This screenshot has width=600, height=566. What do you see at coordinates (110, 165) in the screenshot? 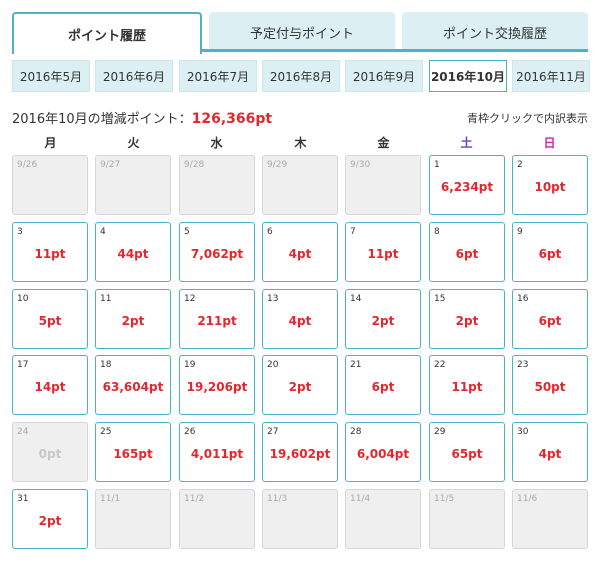
I see `day-number: 9/27` at bounding box center [110, 165].